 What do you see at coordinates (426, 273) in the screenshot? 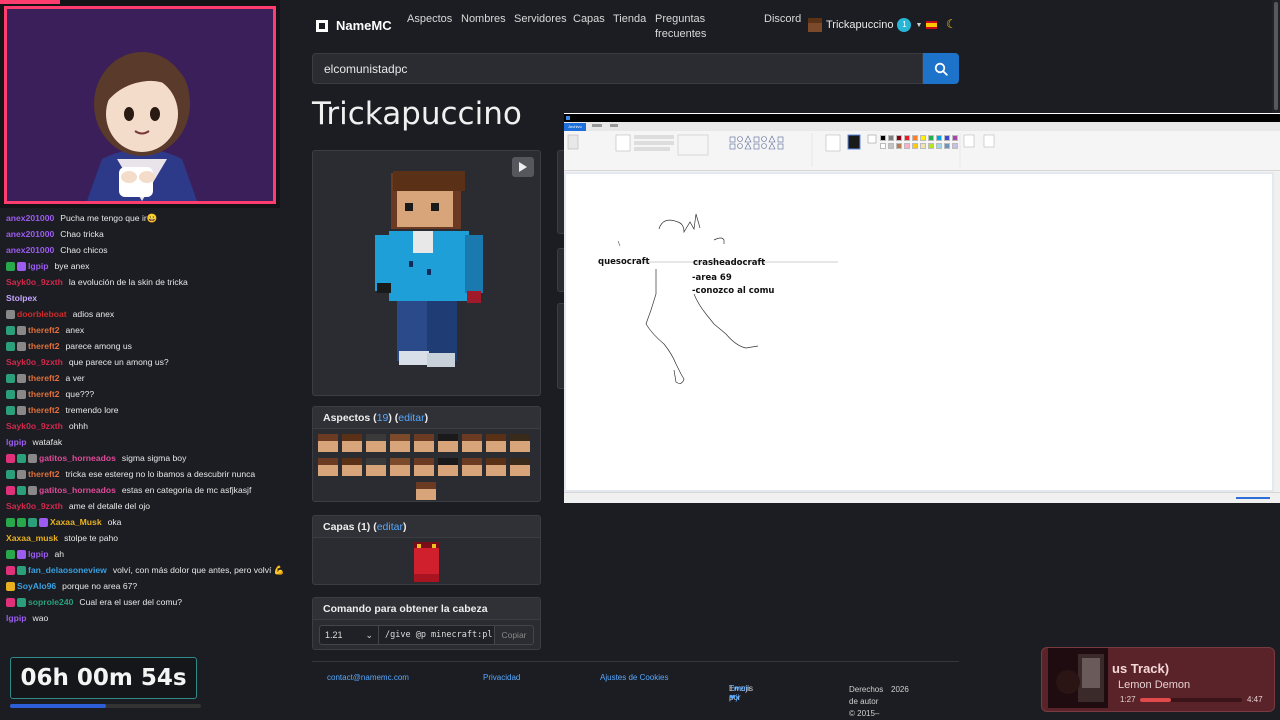
I see `skin-3d-viewer` at bounding box center [426, 273].